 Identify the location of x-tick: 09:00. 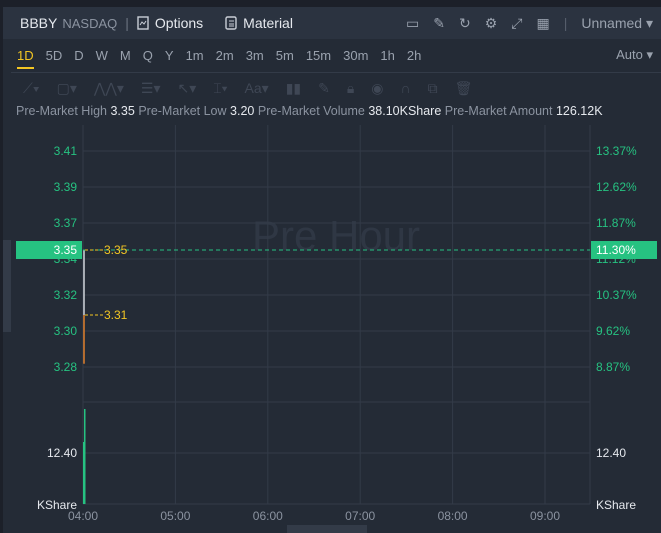
(545, 516).